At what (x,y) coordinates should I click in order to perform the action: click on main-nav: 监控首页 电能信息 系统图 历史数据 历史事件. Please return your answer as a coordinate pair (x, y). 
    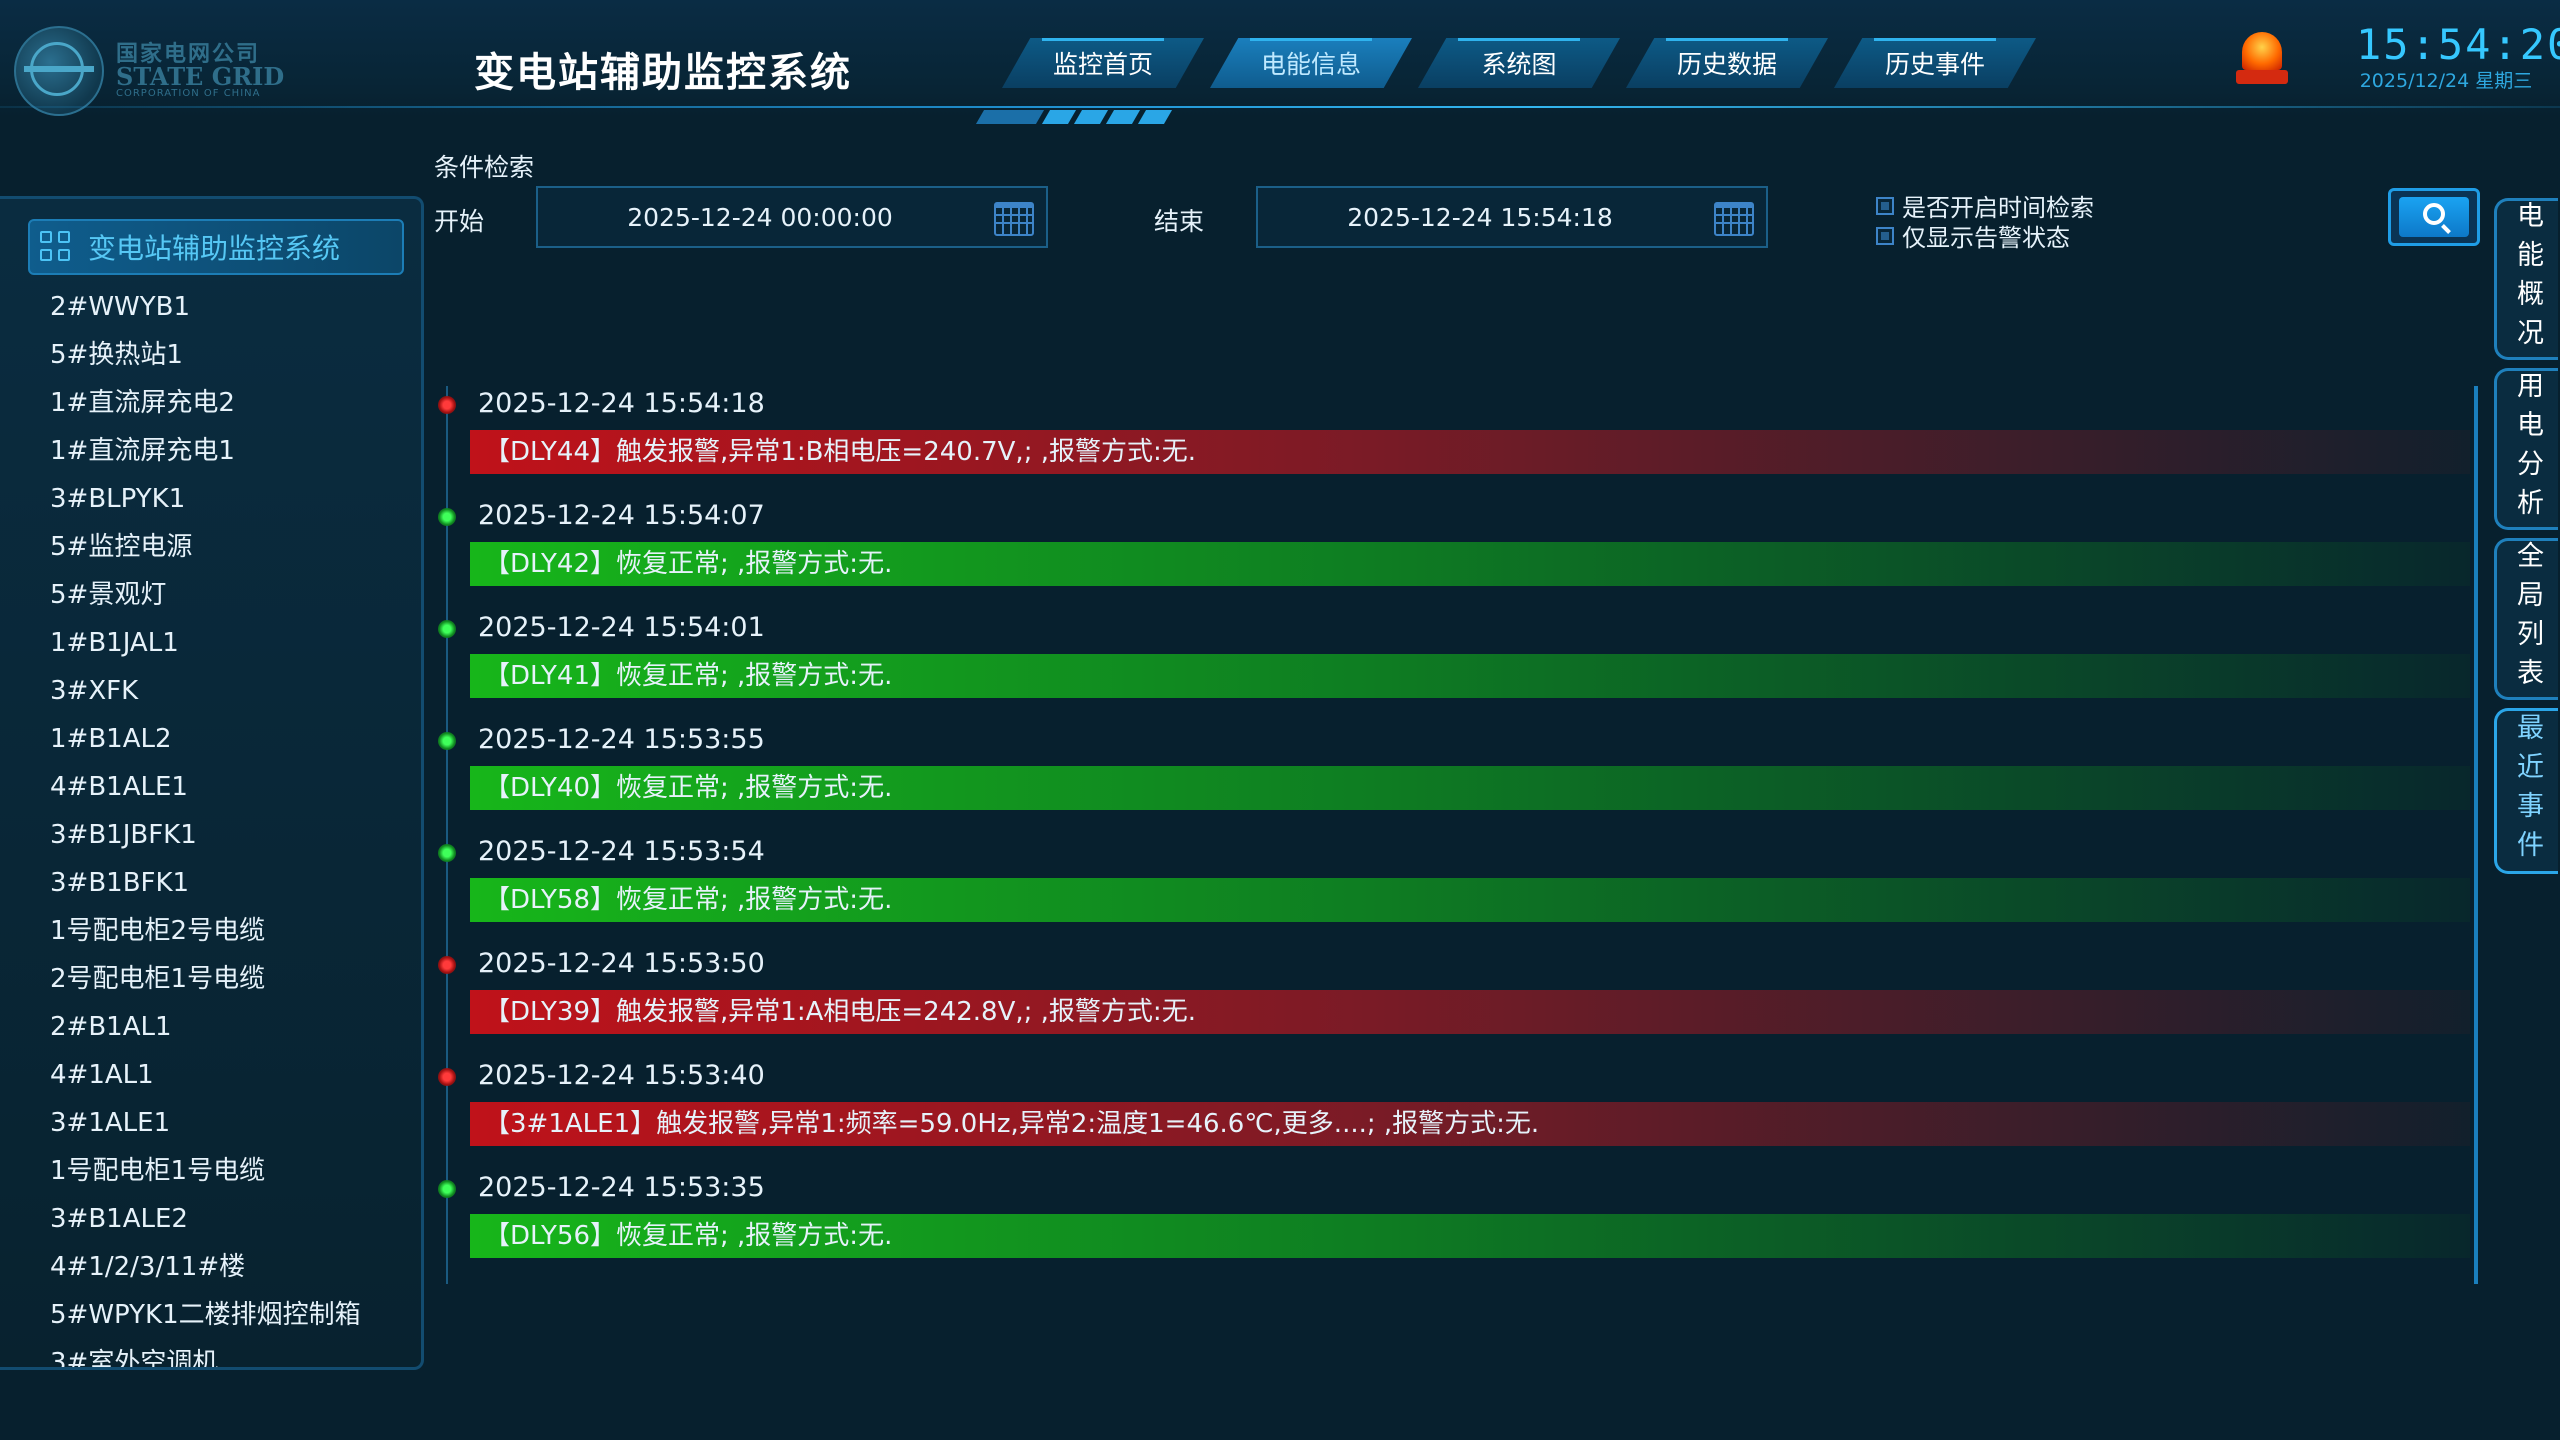
    Looking at the image, I should click on (1519, 63).